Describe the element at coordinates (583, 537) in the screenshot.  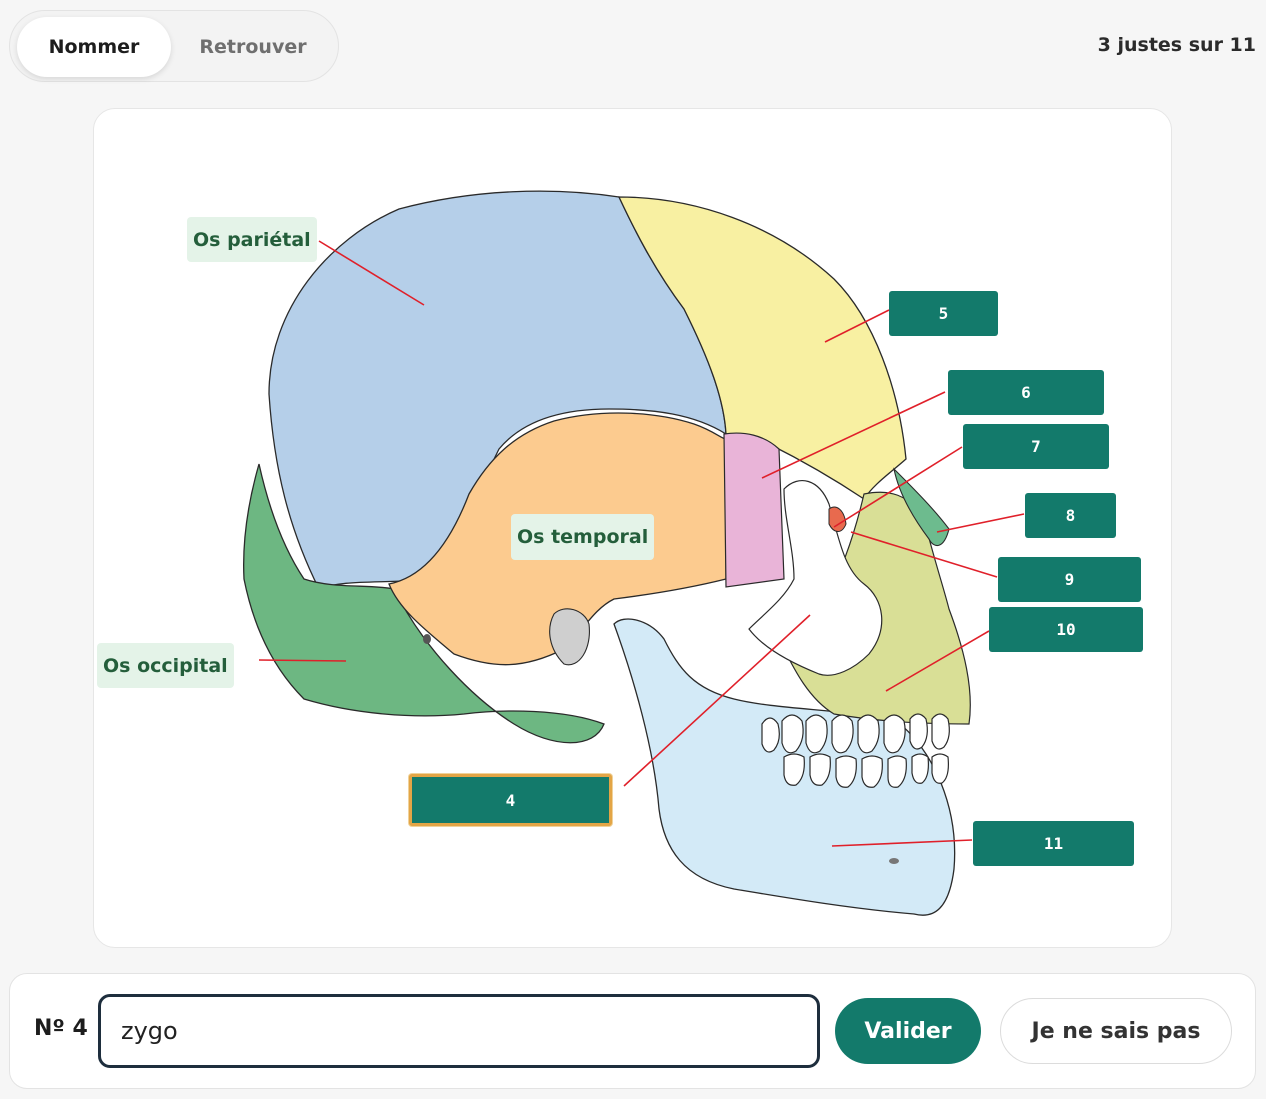
I see `label-os-temporal: Os temporal` at that location.